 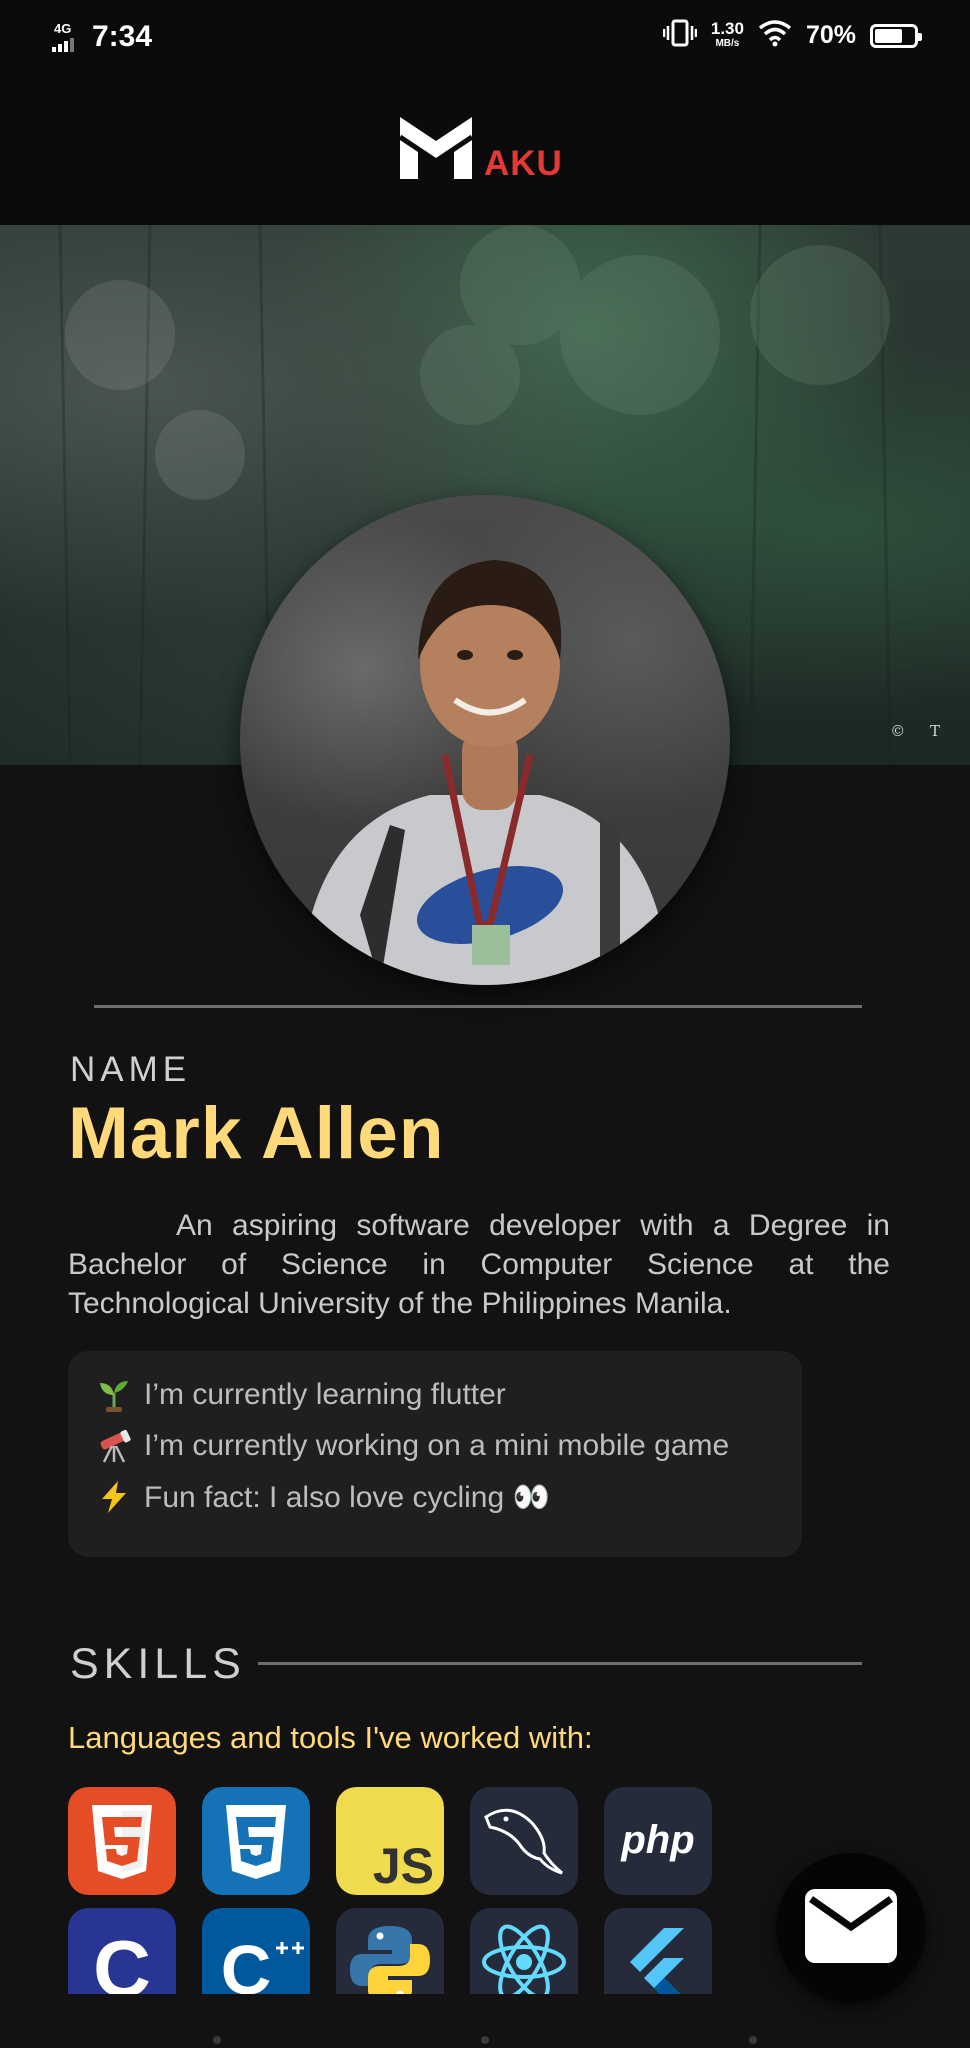 What do you see at coordinates (830, 35) in the screenshot?
I see `battery-percent: 70%` at bounding box center [830, 35].